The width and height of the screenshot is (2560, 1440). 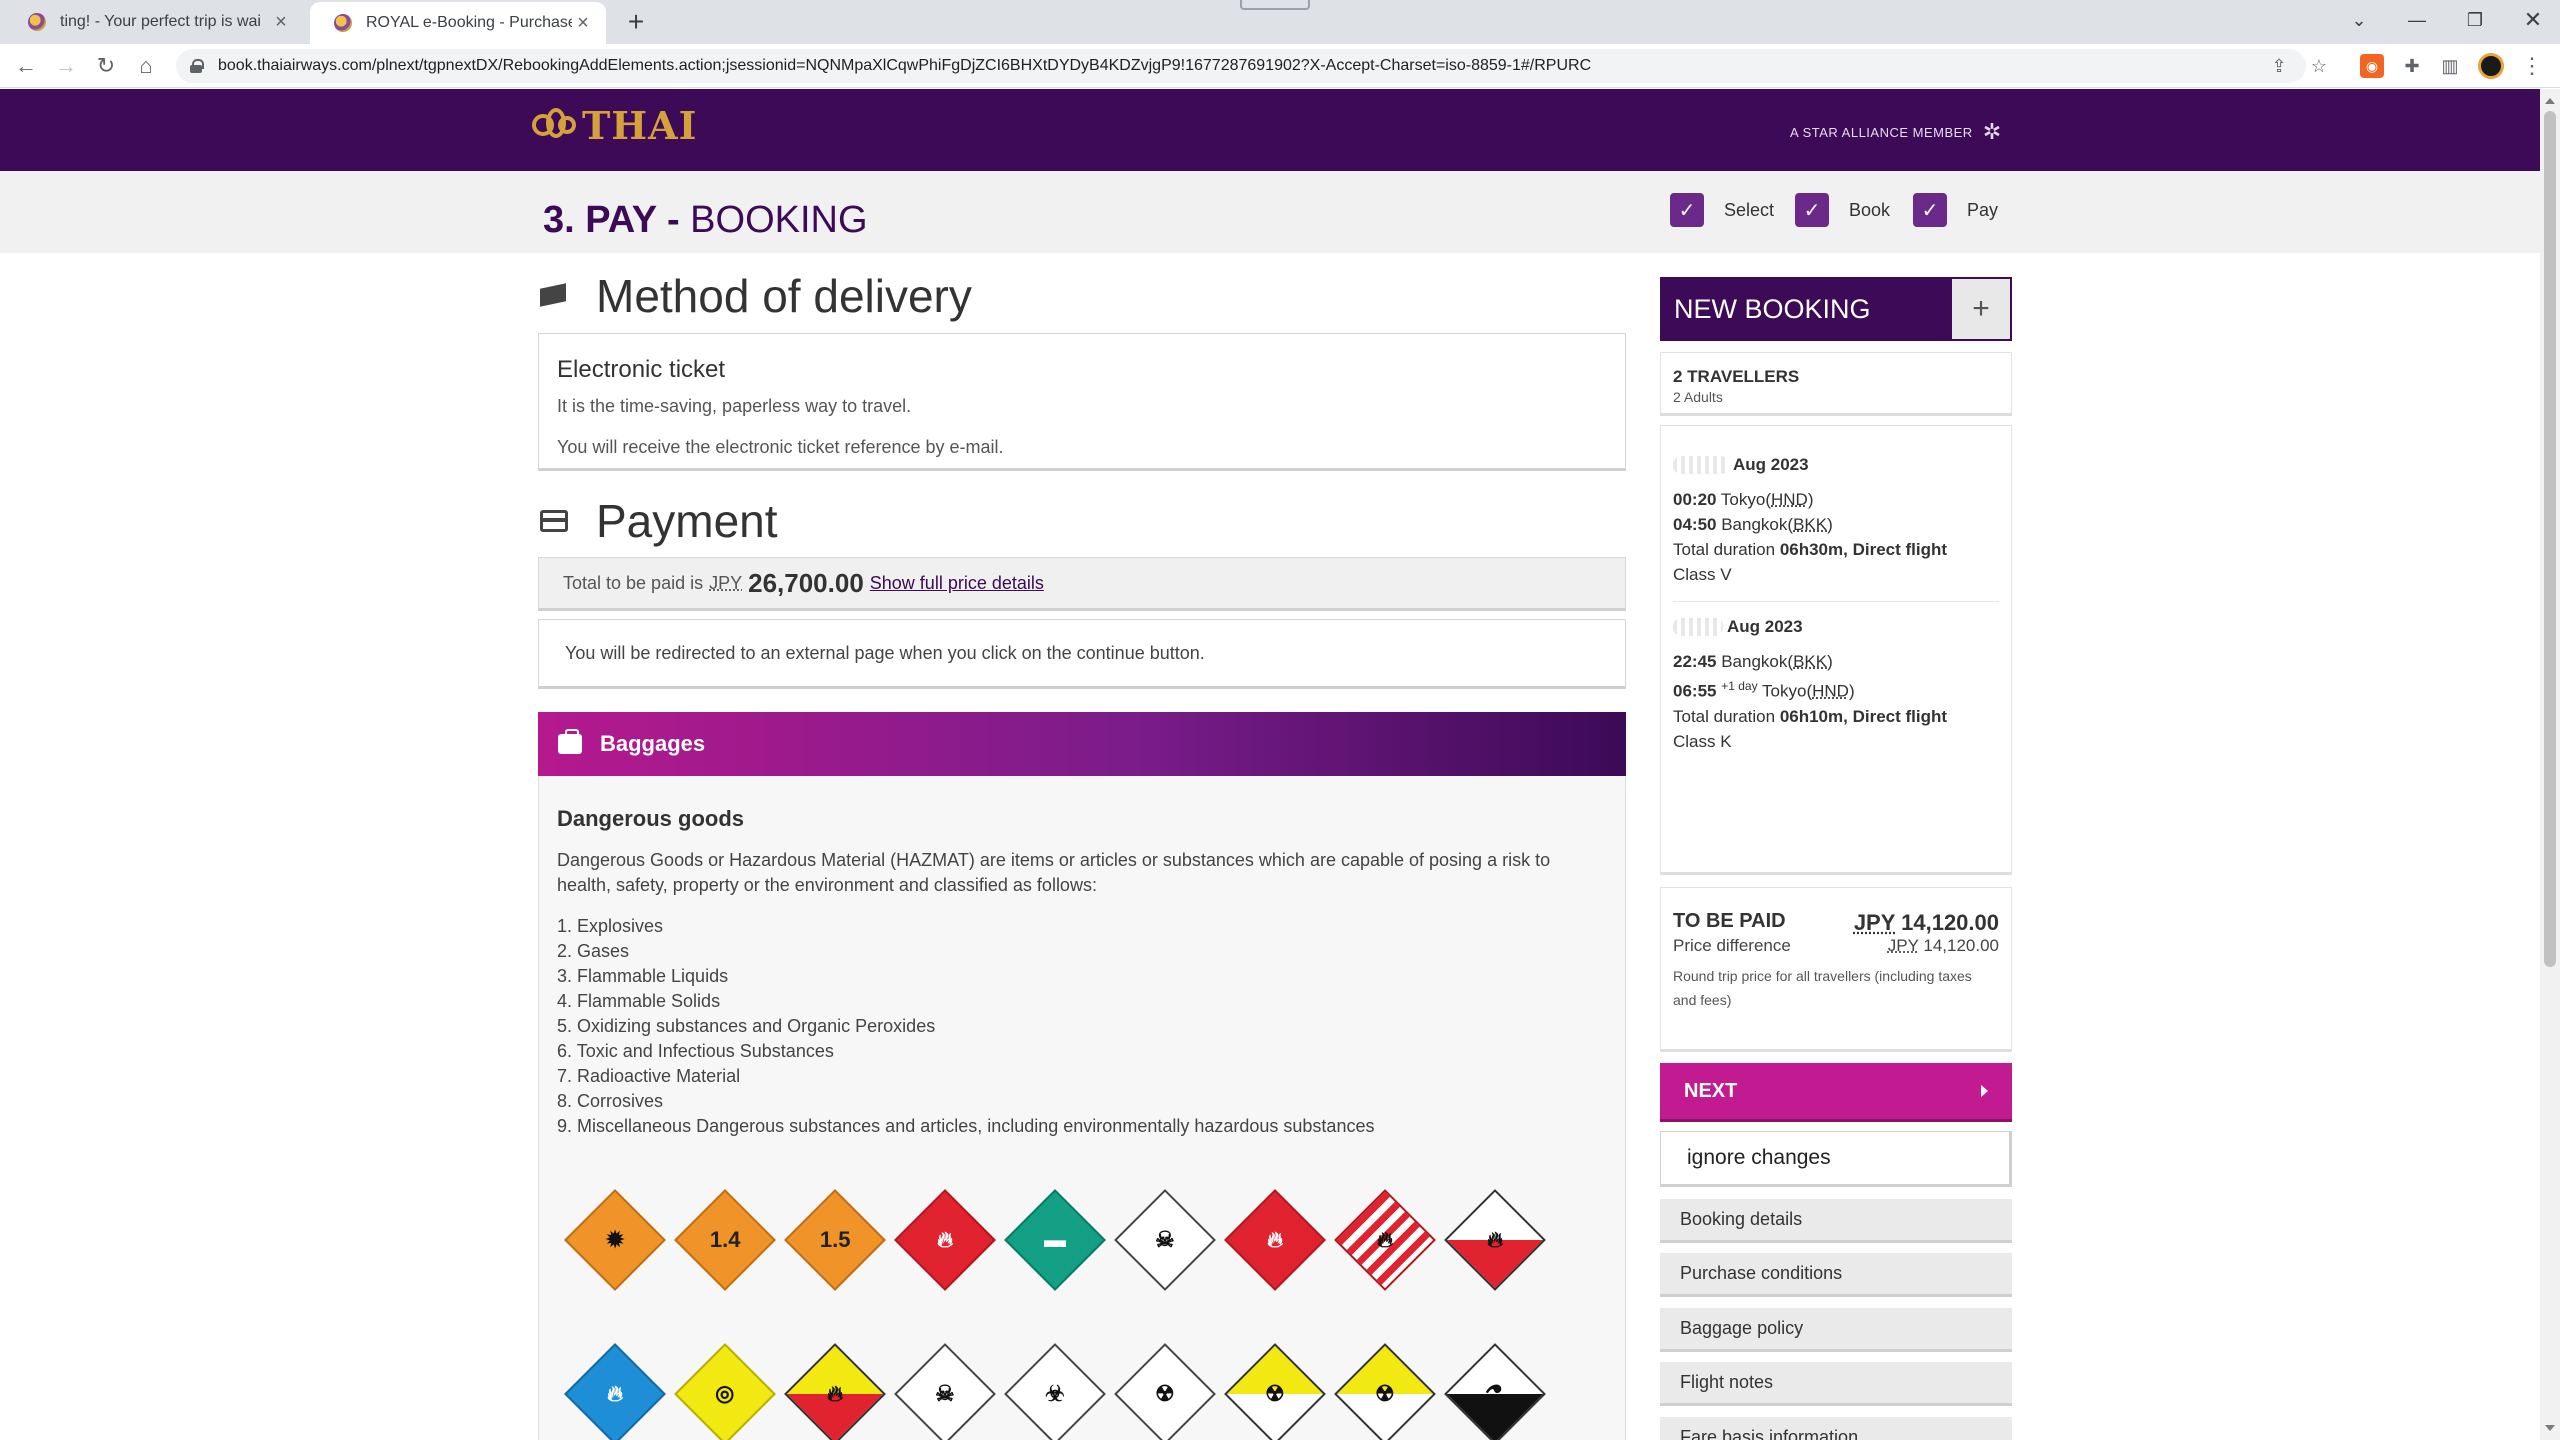 What do you see at coordinates (1275, 1389) in the screenshot?
I see `radioactive-ii-label-icon: ☢` at bounding box center [1275, 1389].